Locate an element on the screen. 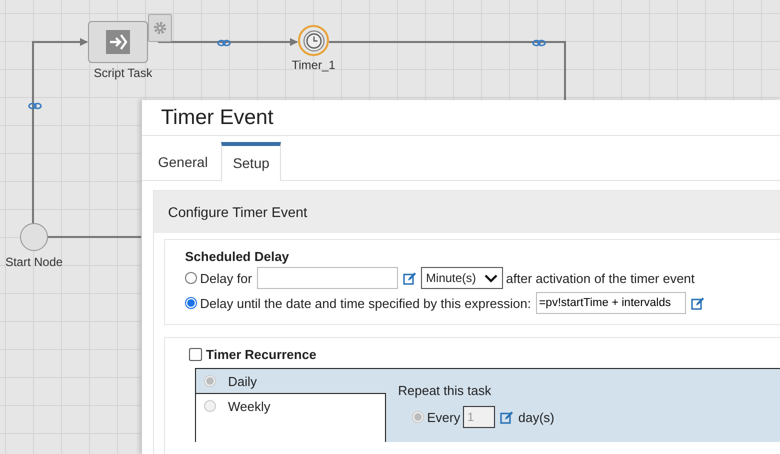  section-title: Scheduled Delay is located at coordinates (237, 256).